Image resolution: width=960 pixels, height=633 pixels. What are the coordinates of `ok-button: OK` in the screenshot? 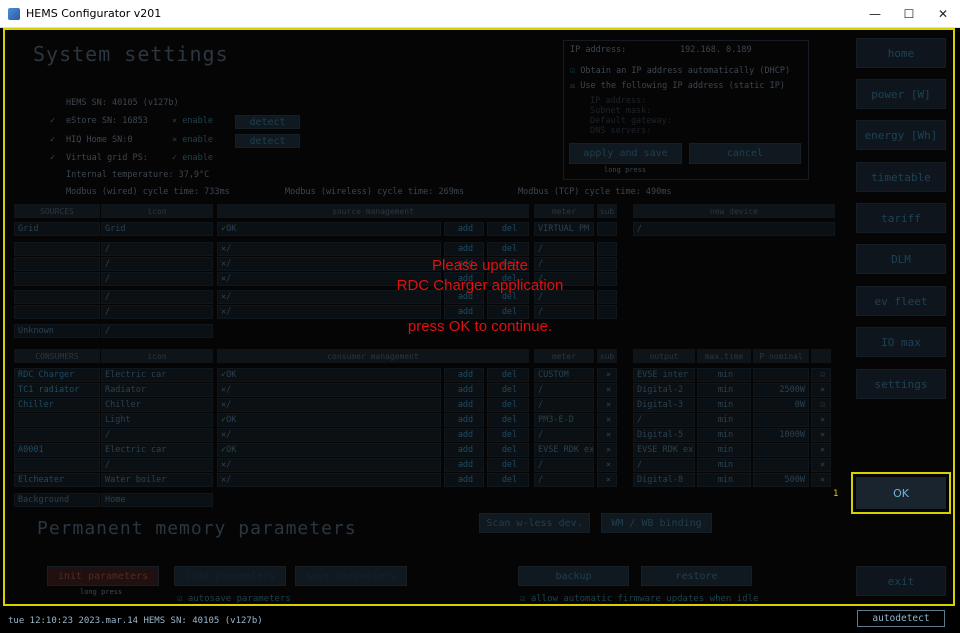 It's located at (901, 493).